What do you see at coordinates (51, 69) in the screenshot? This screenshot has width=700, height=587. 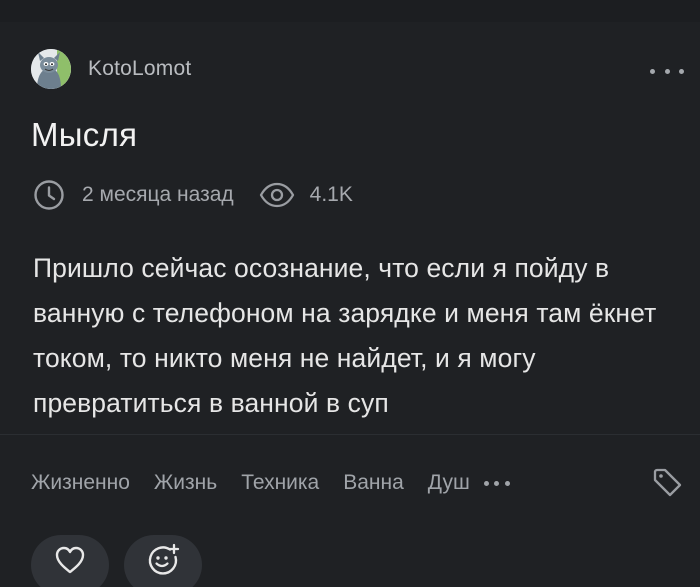 I see `avatar` at bounding box center [51, 69].